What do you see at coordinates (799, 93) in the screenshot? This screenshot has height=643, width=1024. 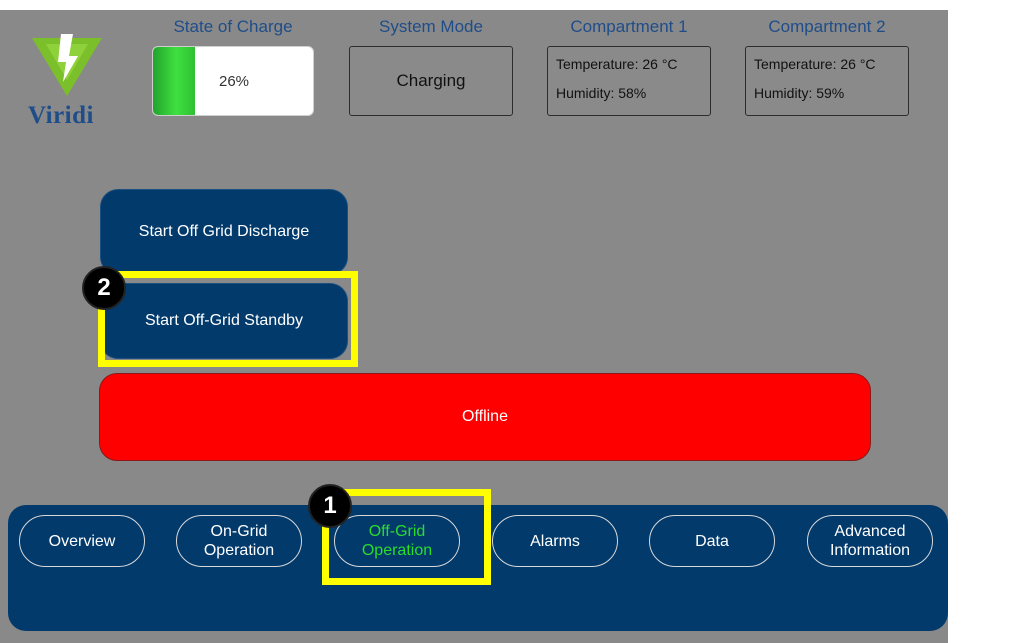 I see `compartment-2-humidity: Humidity: 59%` at bounding box center [799, 93].